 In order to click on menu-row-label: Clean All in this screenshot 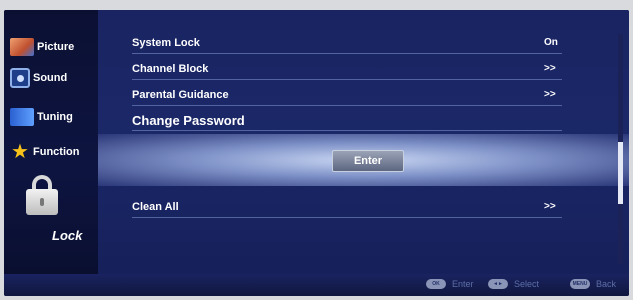, I will do `click(155, 207)`.